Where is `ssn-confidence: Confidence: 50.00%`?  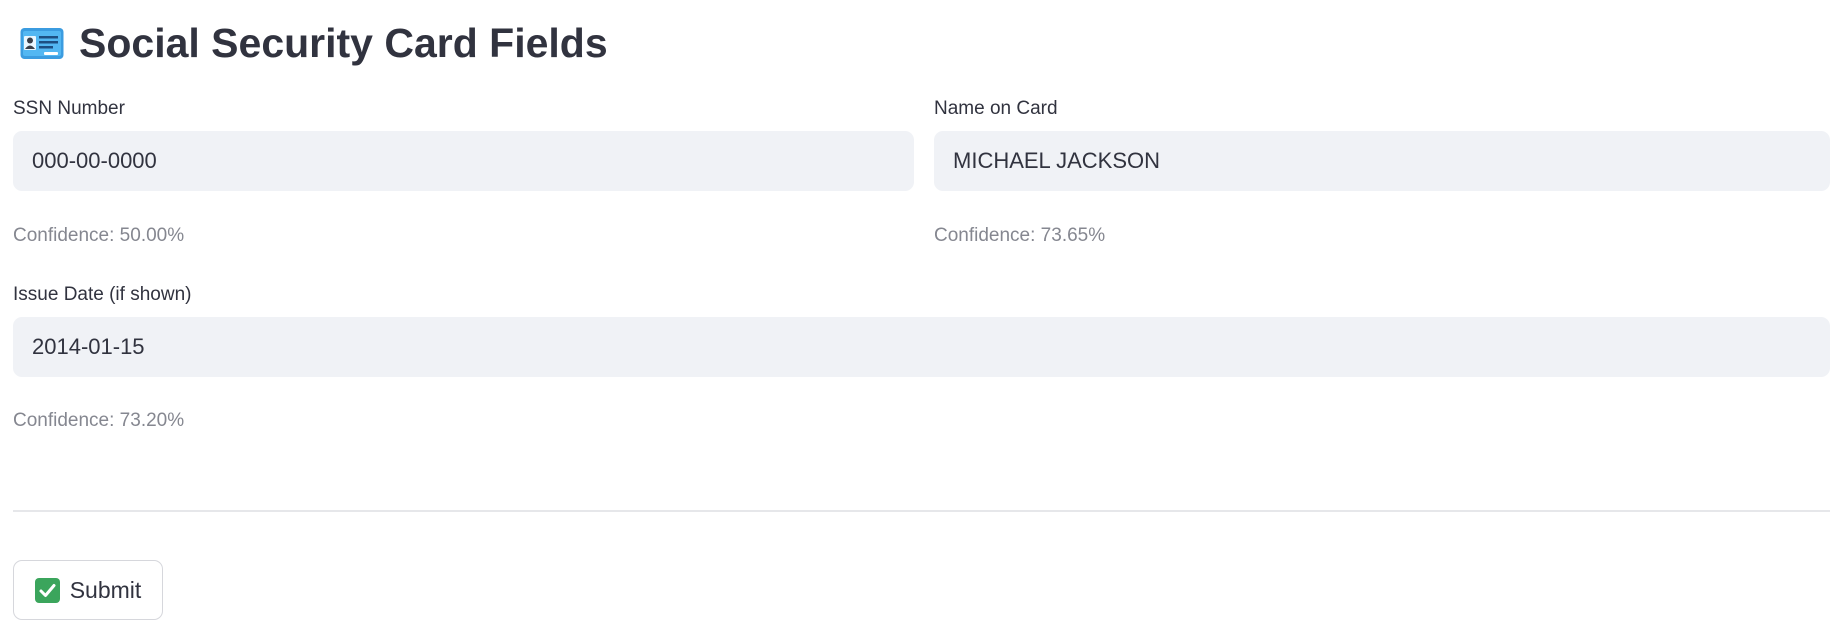 ssn-confidence: Confidence: 50.00% is located at coordinates (99, 235).